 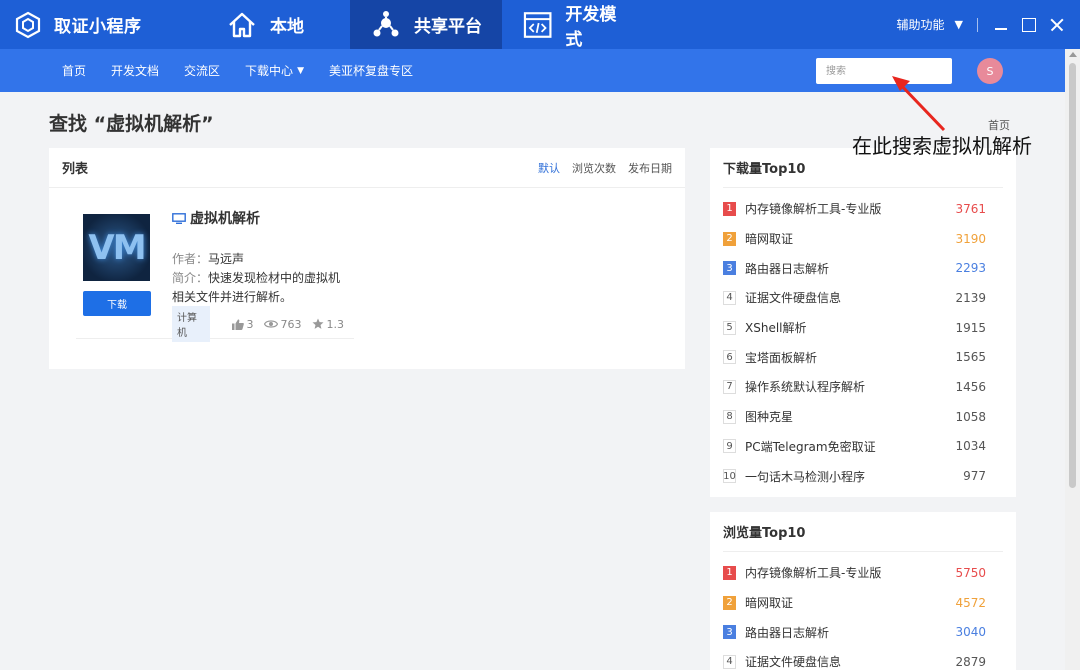 I want to click on thumbnail-text: VM, so click(x=117, y=247).